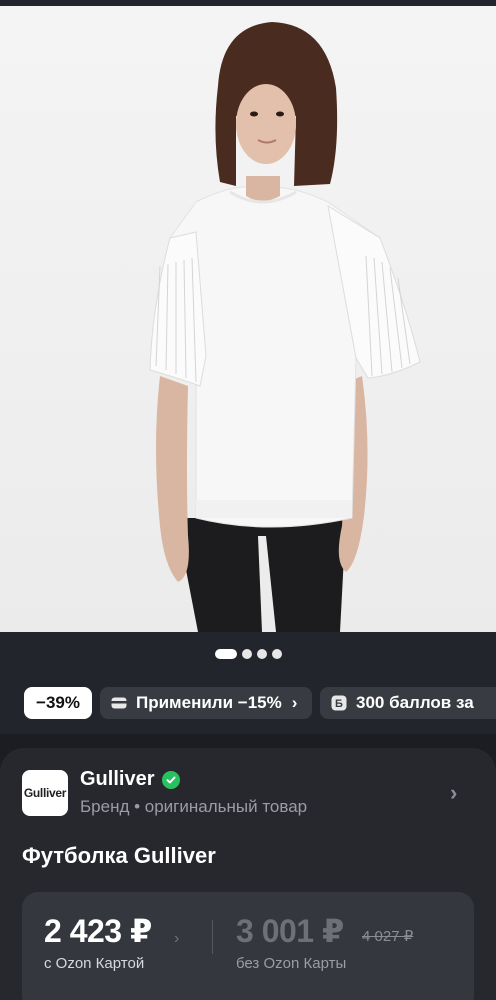 Image resolution: width=496 pixels, height=1000 pixels. What do you see at coordinates (194, 806) in the screenshot?
I see `brand-subtitle: Бренд • оригинальный товар` at bounding box center [194, 806].